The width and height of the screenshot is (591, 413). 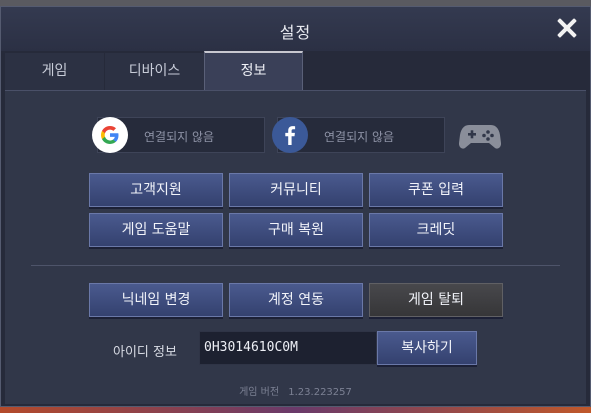 What do you see at coordinates (436, 300) in the screenshot?
I see `withdraw-button: 게임 탈퇴` at bounding box center [436, 300].